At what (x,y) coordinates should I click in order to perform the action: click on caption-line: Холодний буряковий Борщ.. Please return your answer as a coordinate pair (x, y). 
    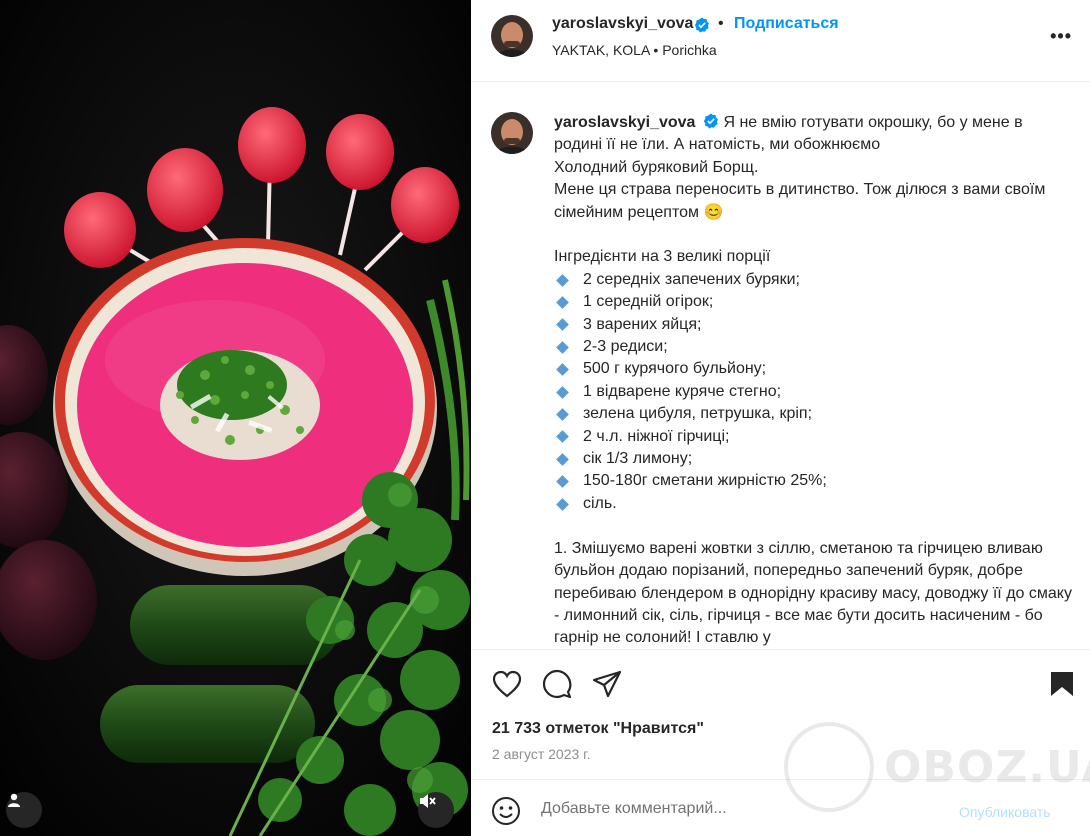
    Looking at the image, I should click on (656, 167).